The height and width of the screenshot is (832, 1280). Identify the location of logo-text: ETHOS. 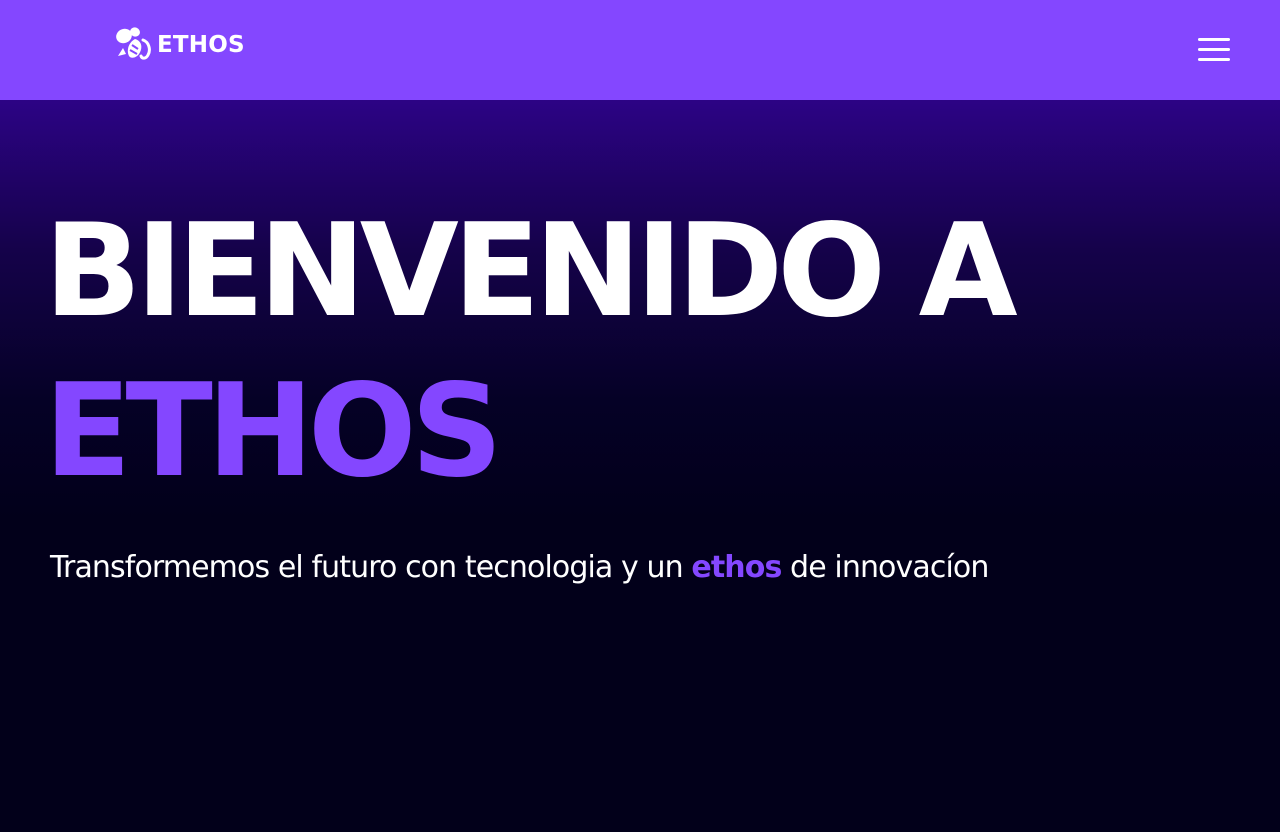
(201, 44).